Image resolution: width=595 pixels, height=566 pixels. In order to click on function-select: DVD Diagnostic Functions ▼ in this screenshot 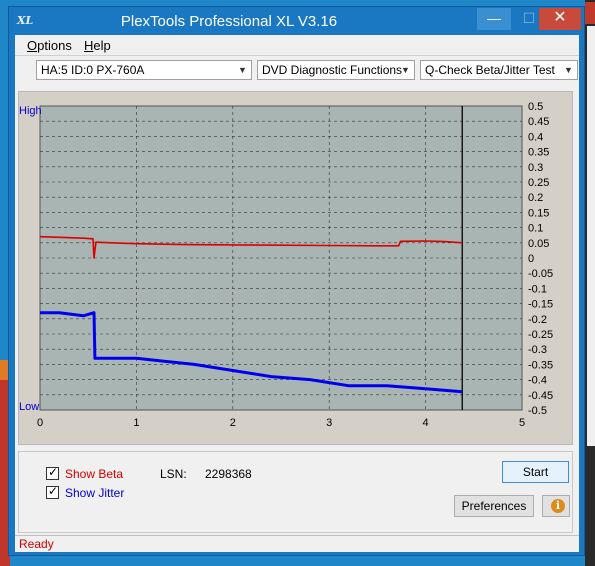, I will do `click(336, 70)`.